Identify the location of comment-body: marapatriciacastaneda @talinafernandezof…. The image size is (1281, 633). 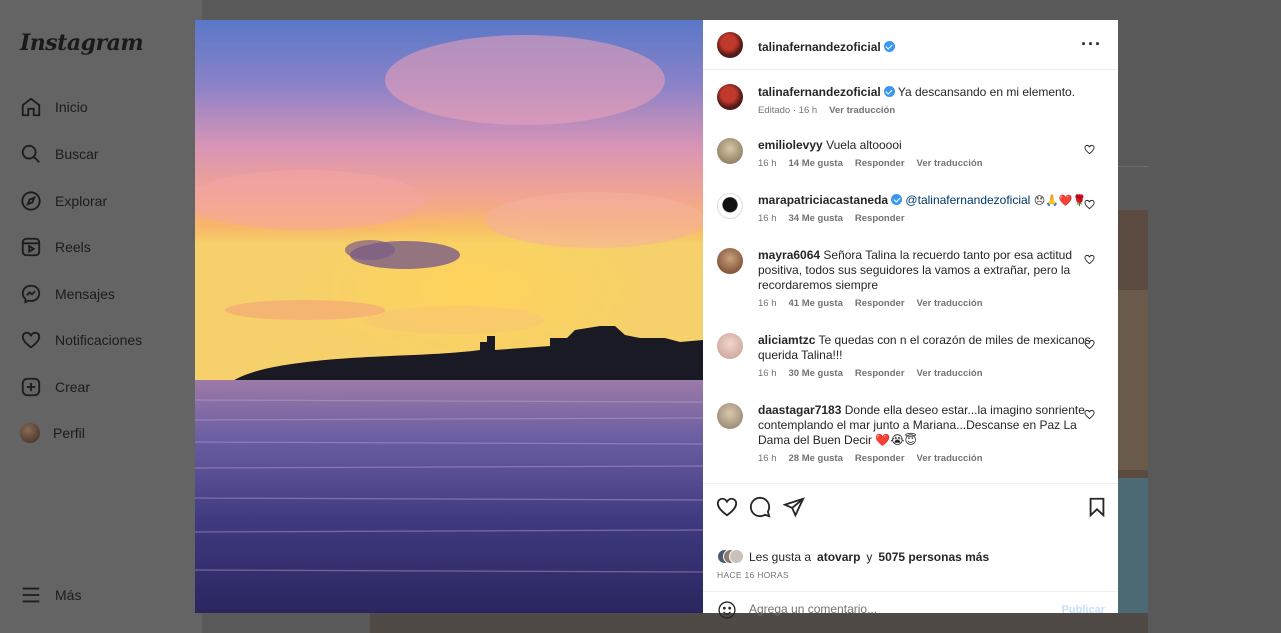
(927, 200).